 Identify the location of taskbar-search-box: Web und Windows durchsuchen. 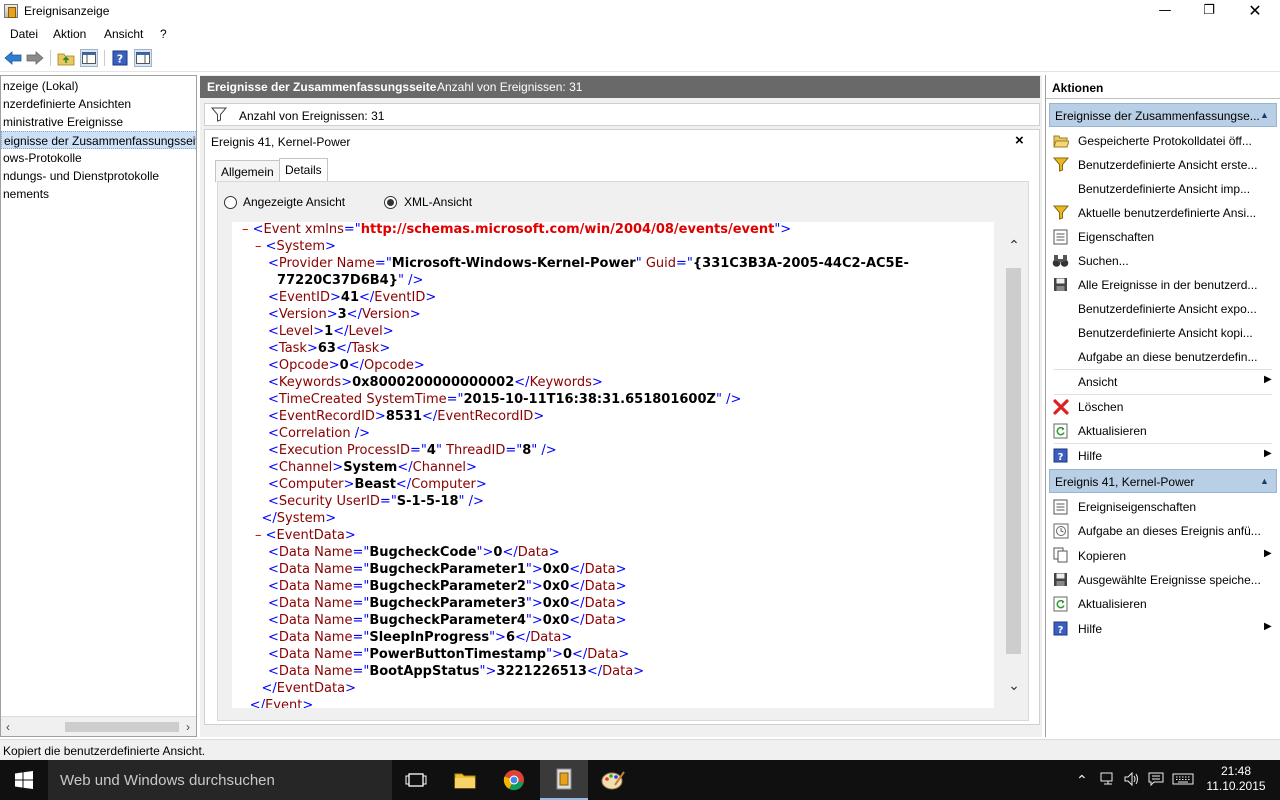
(220, 780).